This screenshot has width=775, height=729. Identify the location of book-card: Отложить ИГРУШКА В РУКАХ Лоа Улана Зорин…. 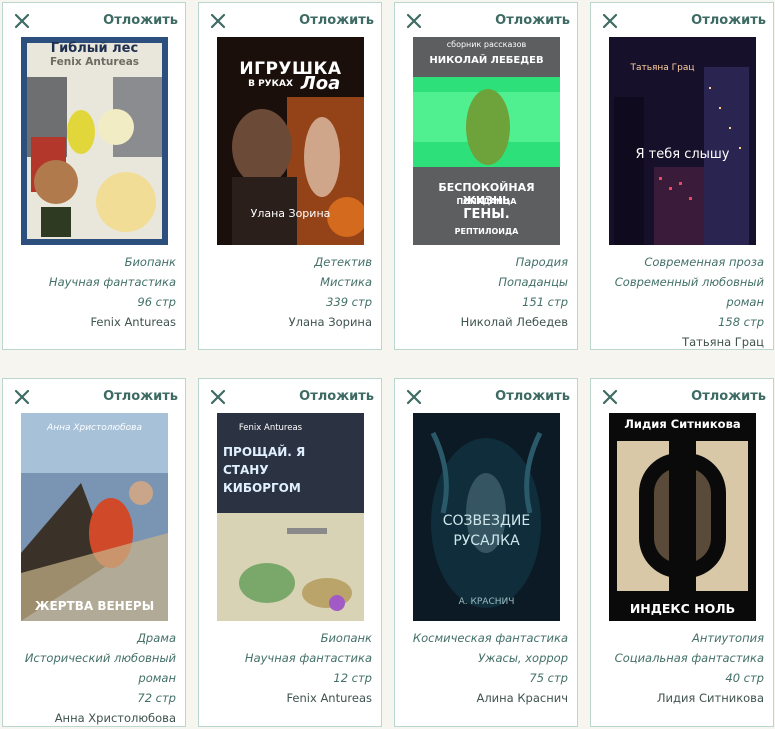
(290, 176).